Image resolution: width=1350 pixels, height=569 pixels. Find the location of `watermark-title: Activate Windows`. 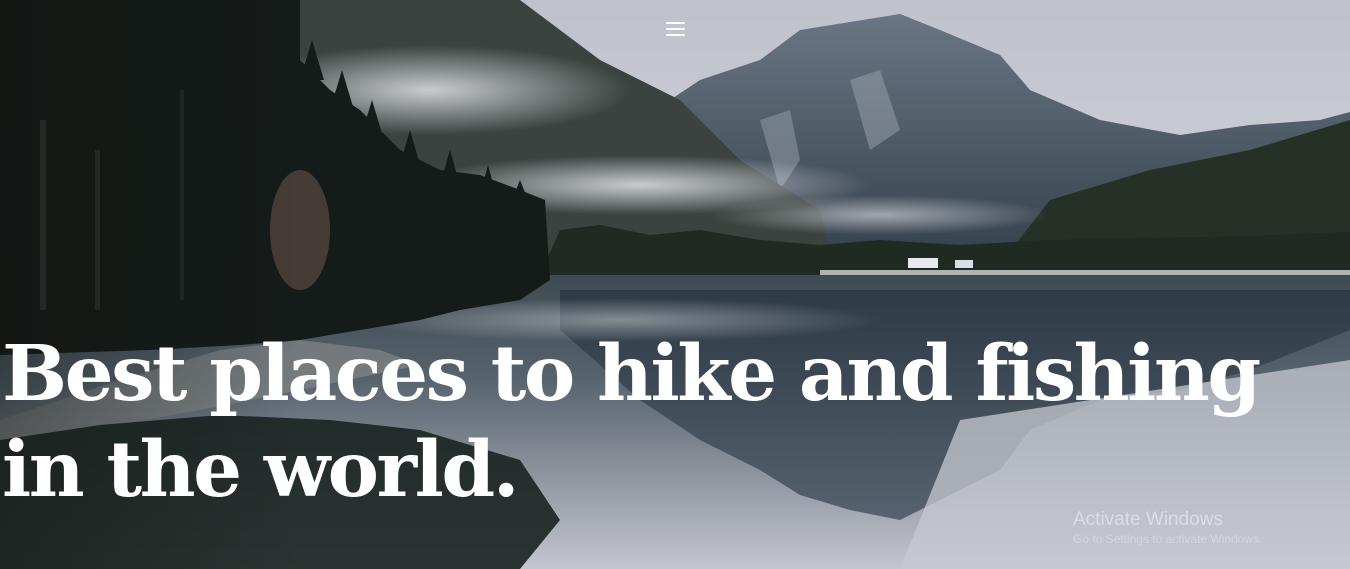

watermark-title: Activate Windows is located at coordinates (1148, 519).